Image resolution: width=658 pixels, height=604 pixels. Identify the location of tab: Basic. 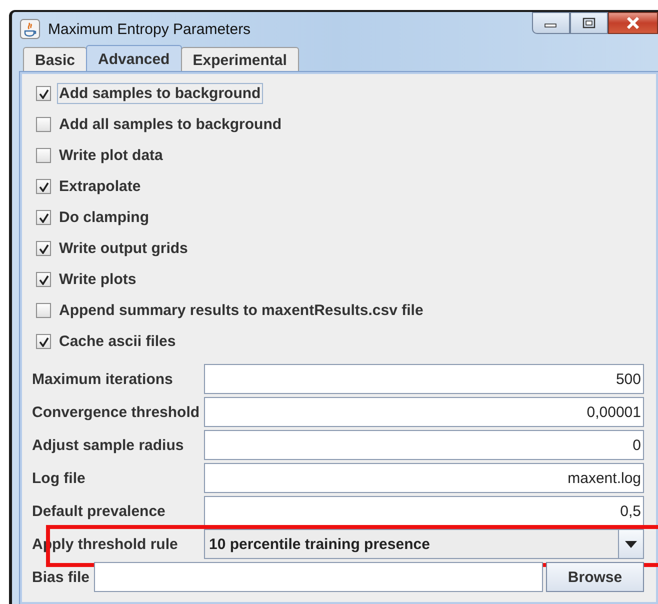
(55, 59).